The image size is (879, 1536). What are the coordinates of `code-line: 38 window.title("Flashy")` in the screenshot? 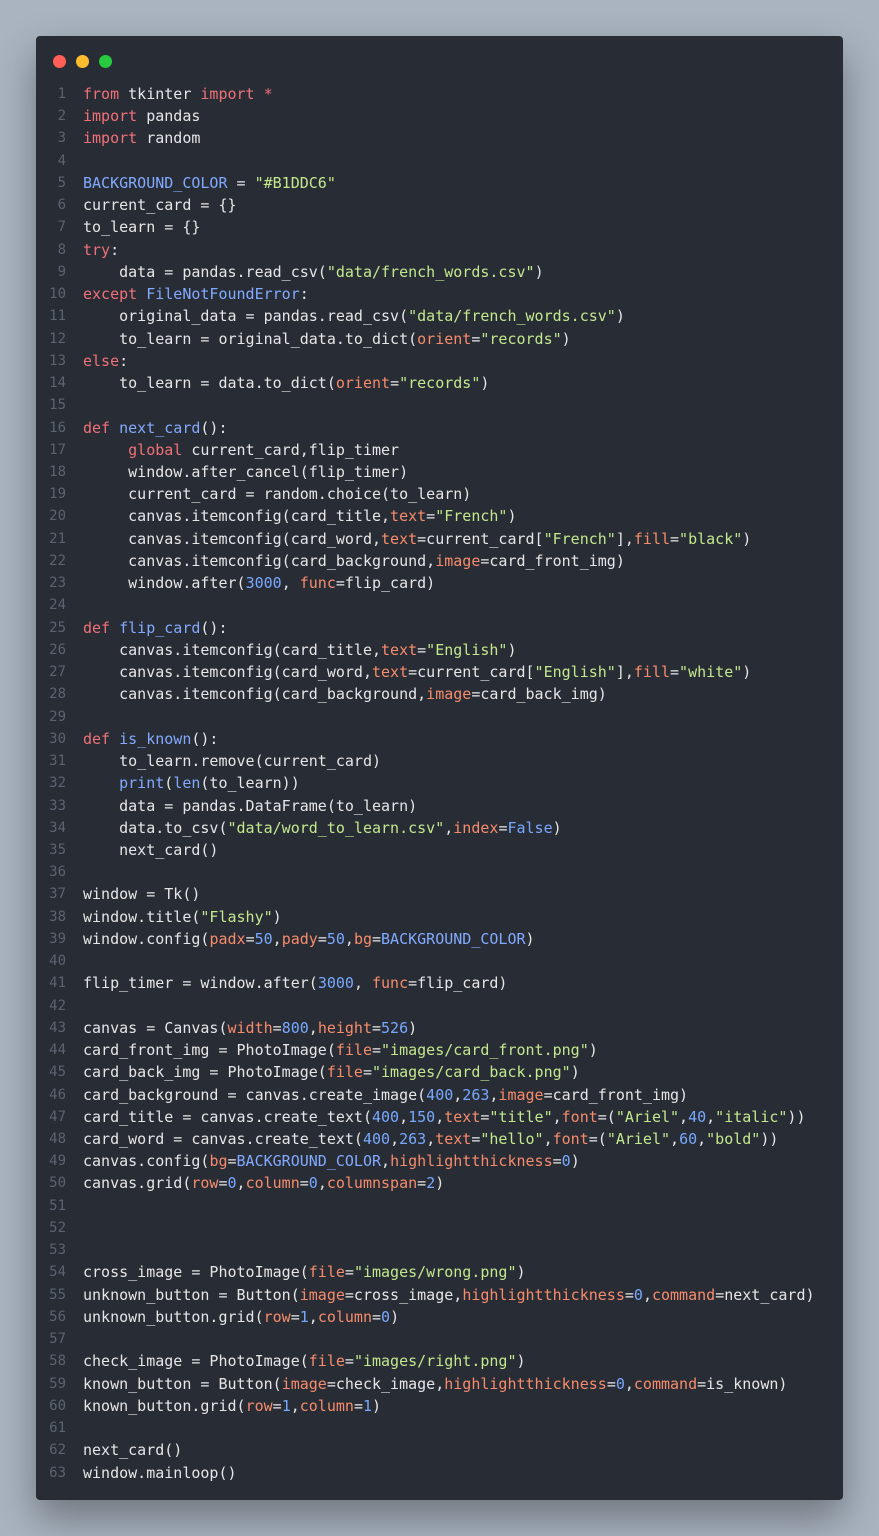 It's located at (439, 917).